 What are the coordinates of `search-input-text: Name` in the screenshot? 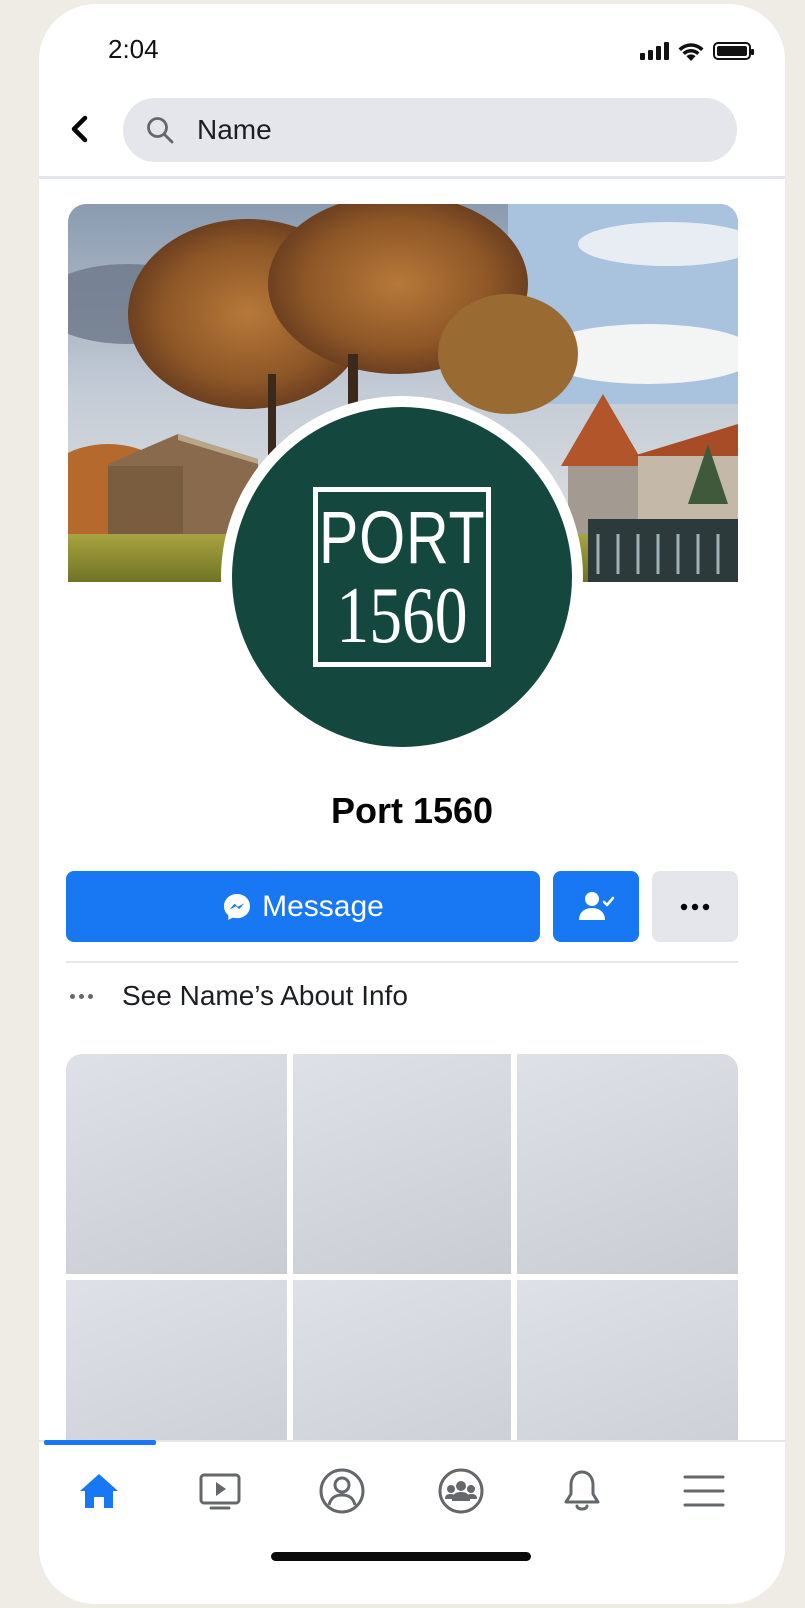 It's located at (234, 129).